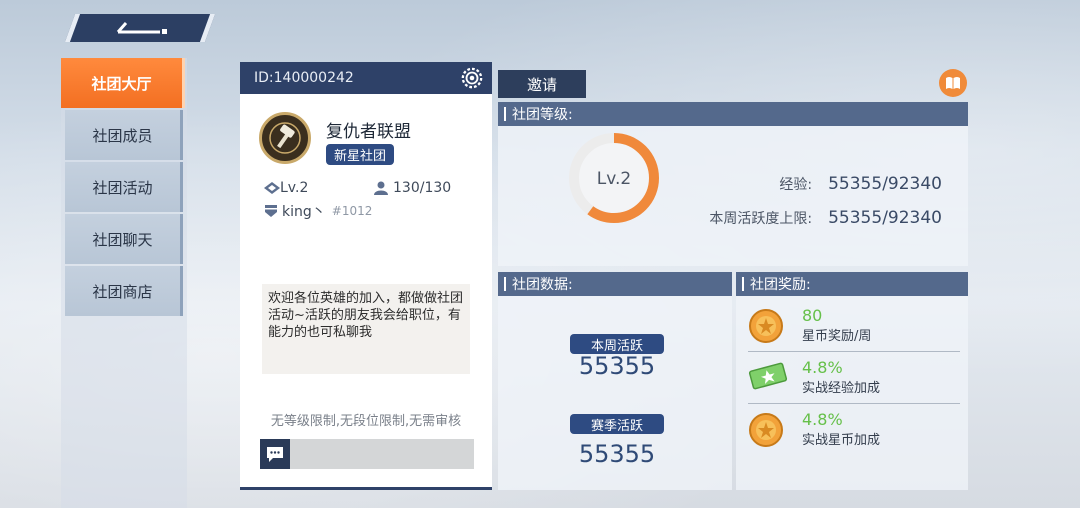 The width and height of the screenshot is (1080, 508). I want to click on invite-button: 邀请, so click(542, 84).